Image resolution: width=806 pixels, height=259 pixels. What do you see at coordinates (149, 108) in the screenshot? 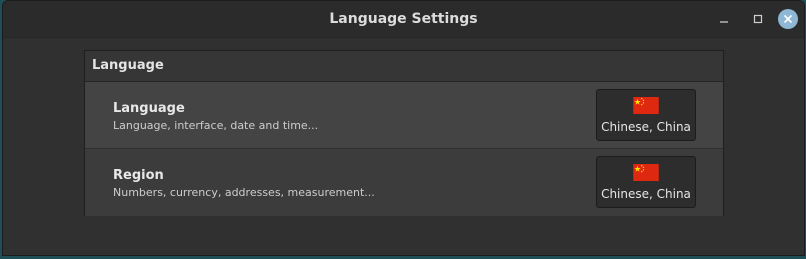
I see `language-row-title: Language` at bounding box center [149, 108].